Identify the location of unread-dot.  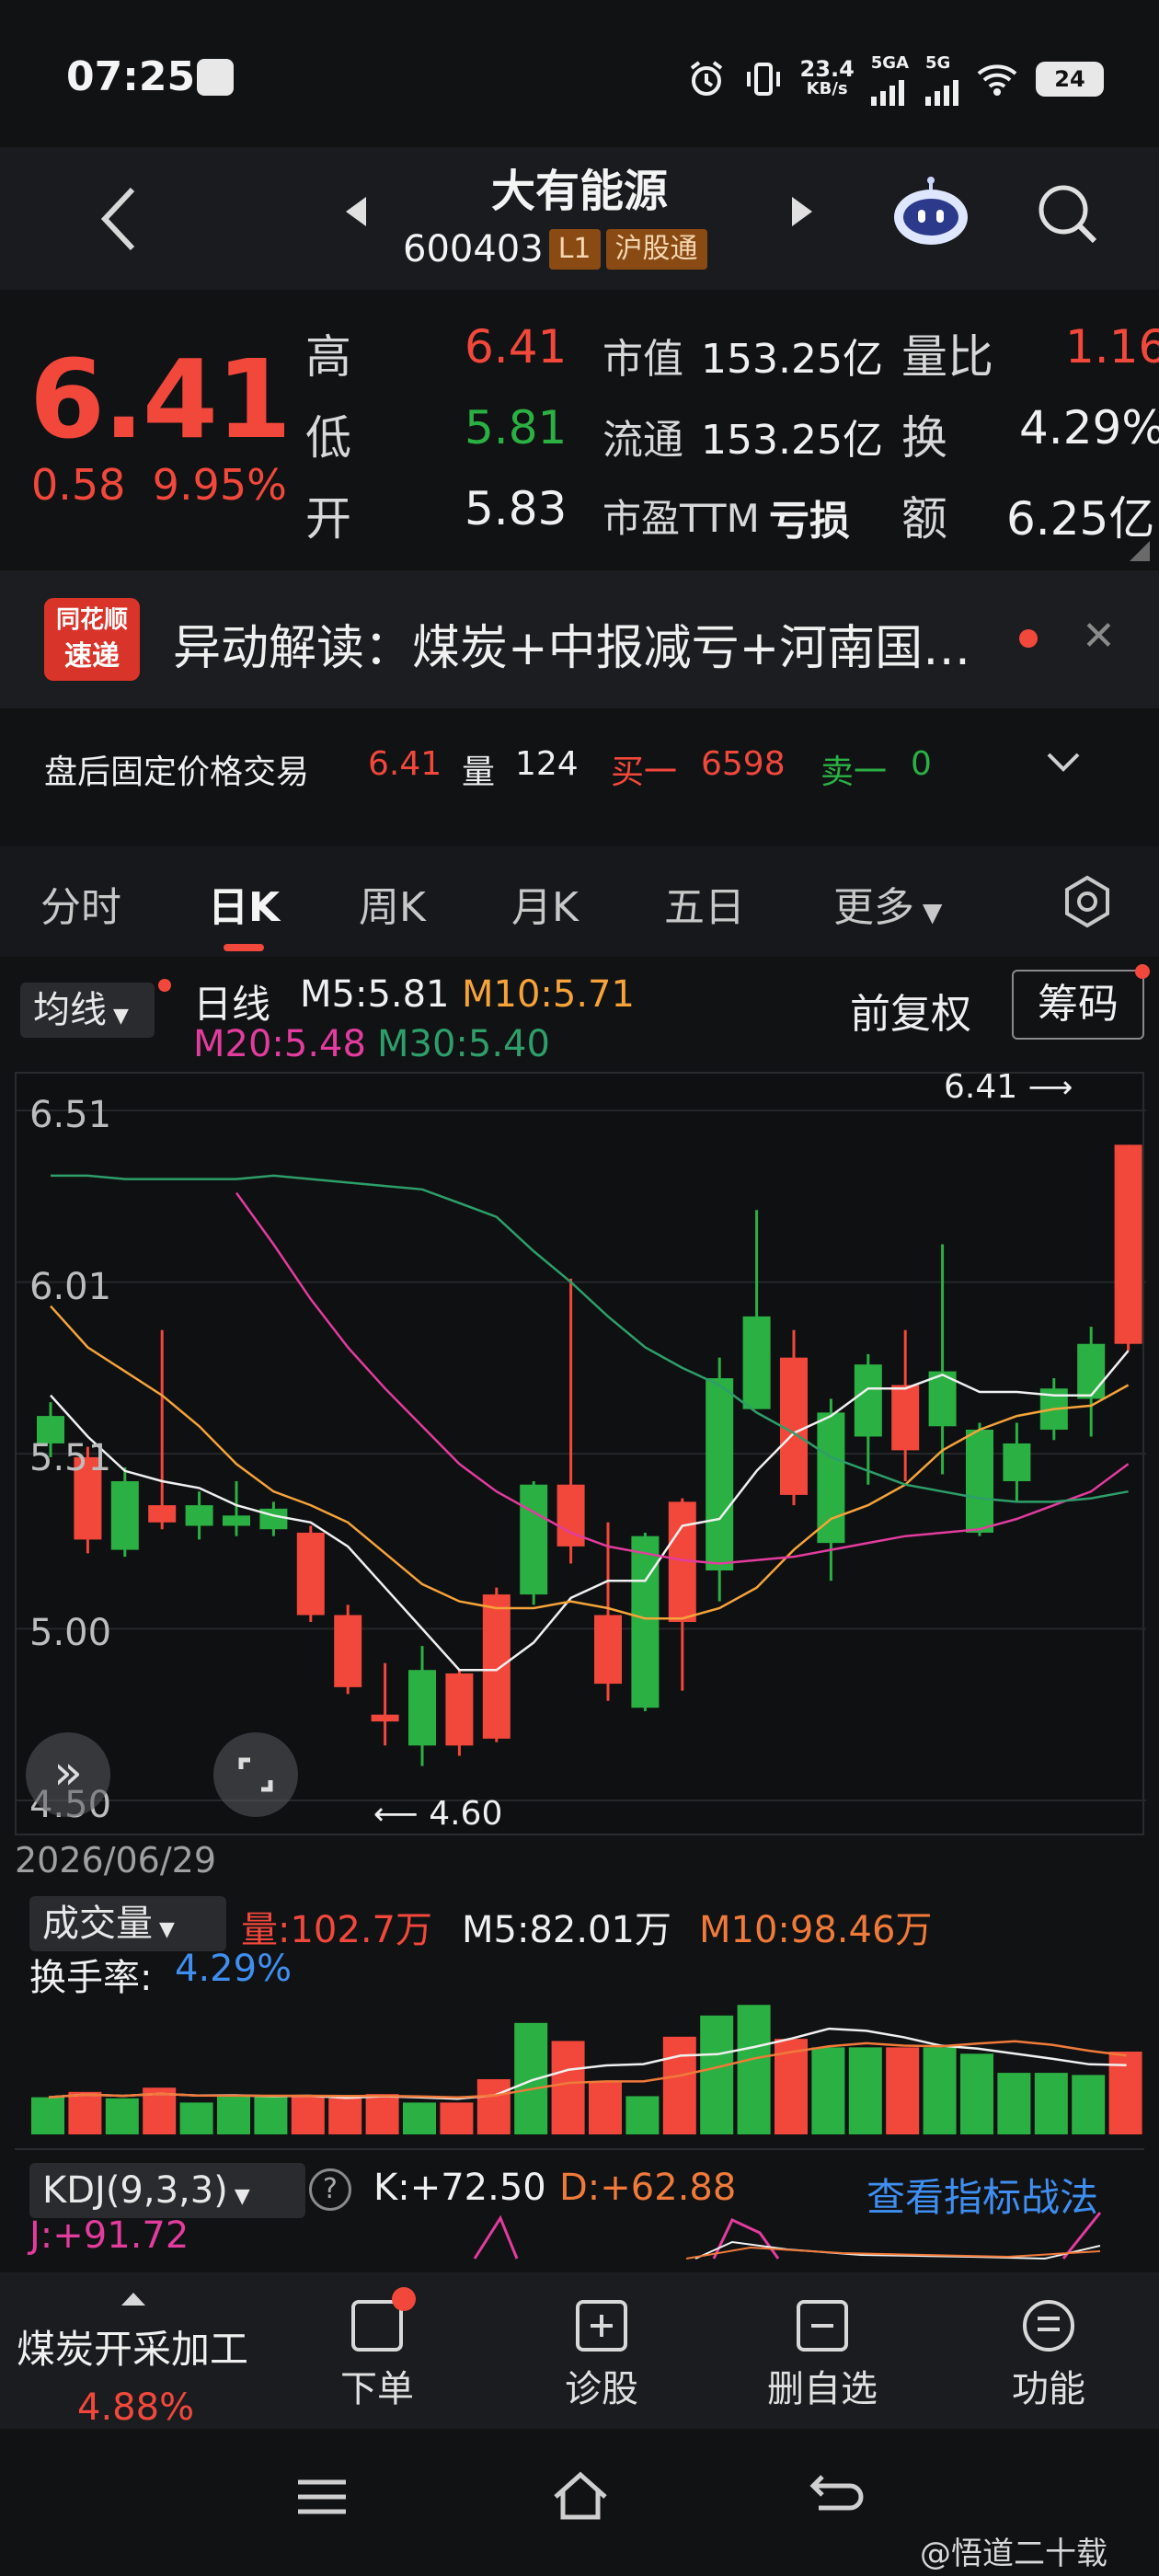
(1028, 638).